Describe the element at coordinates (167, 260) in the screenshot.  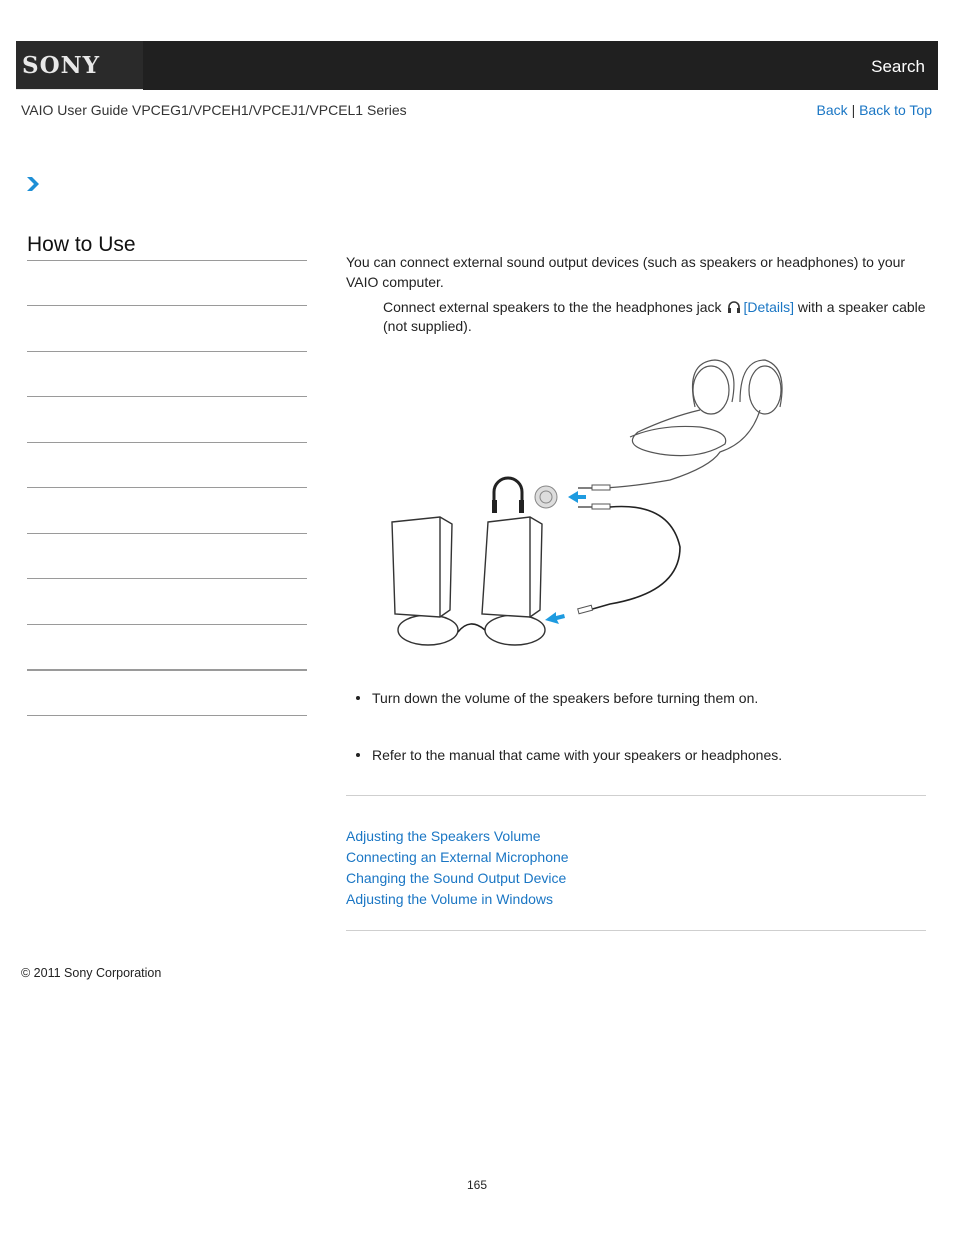
I see `sidebar-divider` at that location.